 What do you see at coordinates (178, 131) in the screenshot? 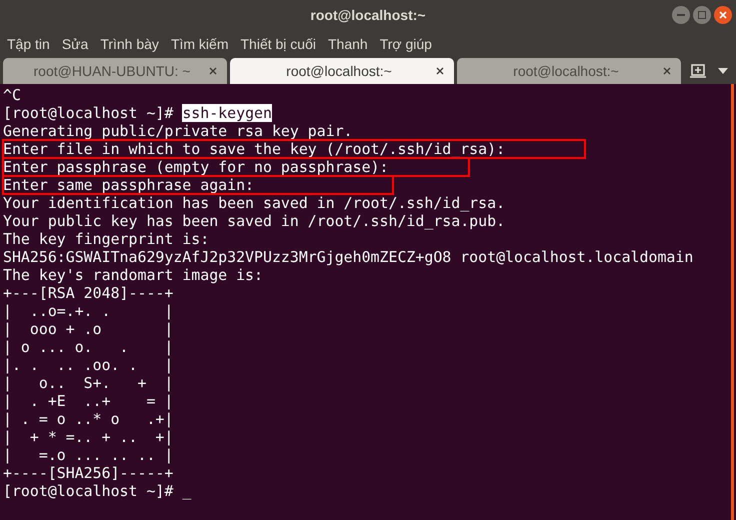
I see `terminal-line: Generating public/private rsa key pair.` at bounding box center [178, 131].